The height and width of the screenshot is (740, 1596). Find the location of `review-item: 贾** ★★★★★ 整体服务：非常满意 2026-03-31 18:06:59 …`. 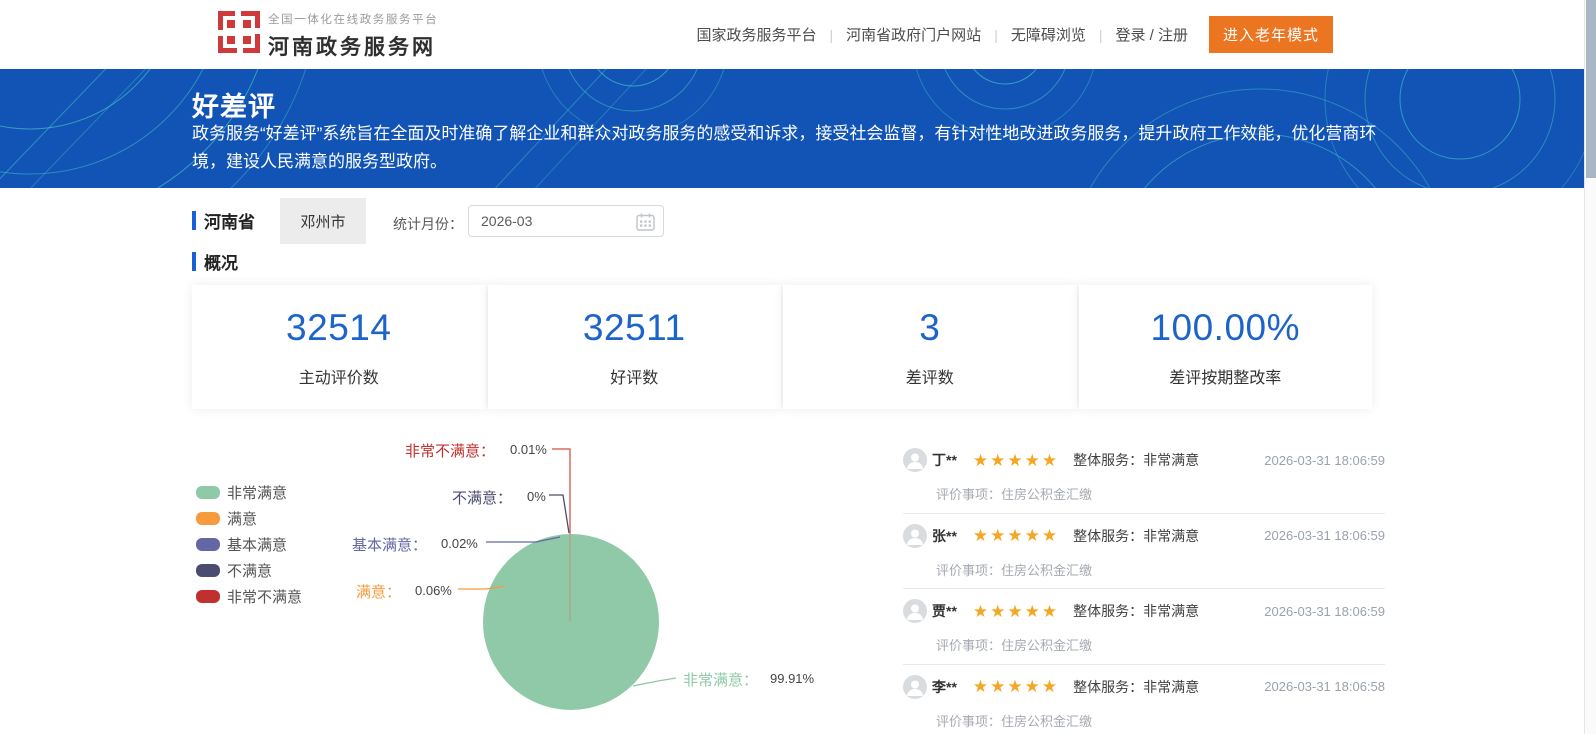

review-item: 贾** ★★★★★ 整体服务：非常满意 2026-03-31 18:06:59 … is located at coordinates (1144, 627).